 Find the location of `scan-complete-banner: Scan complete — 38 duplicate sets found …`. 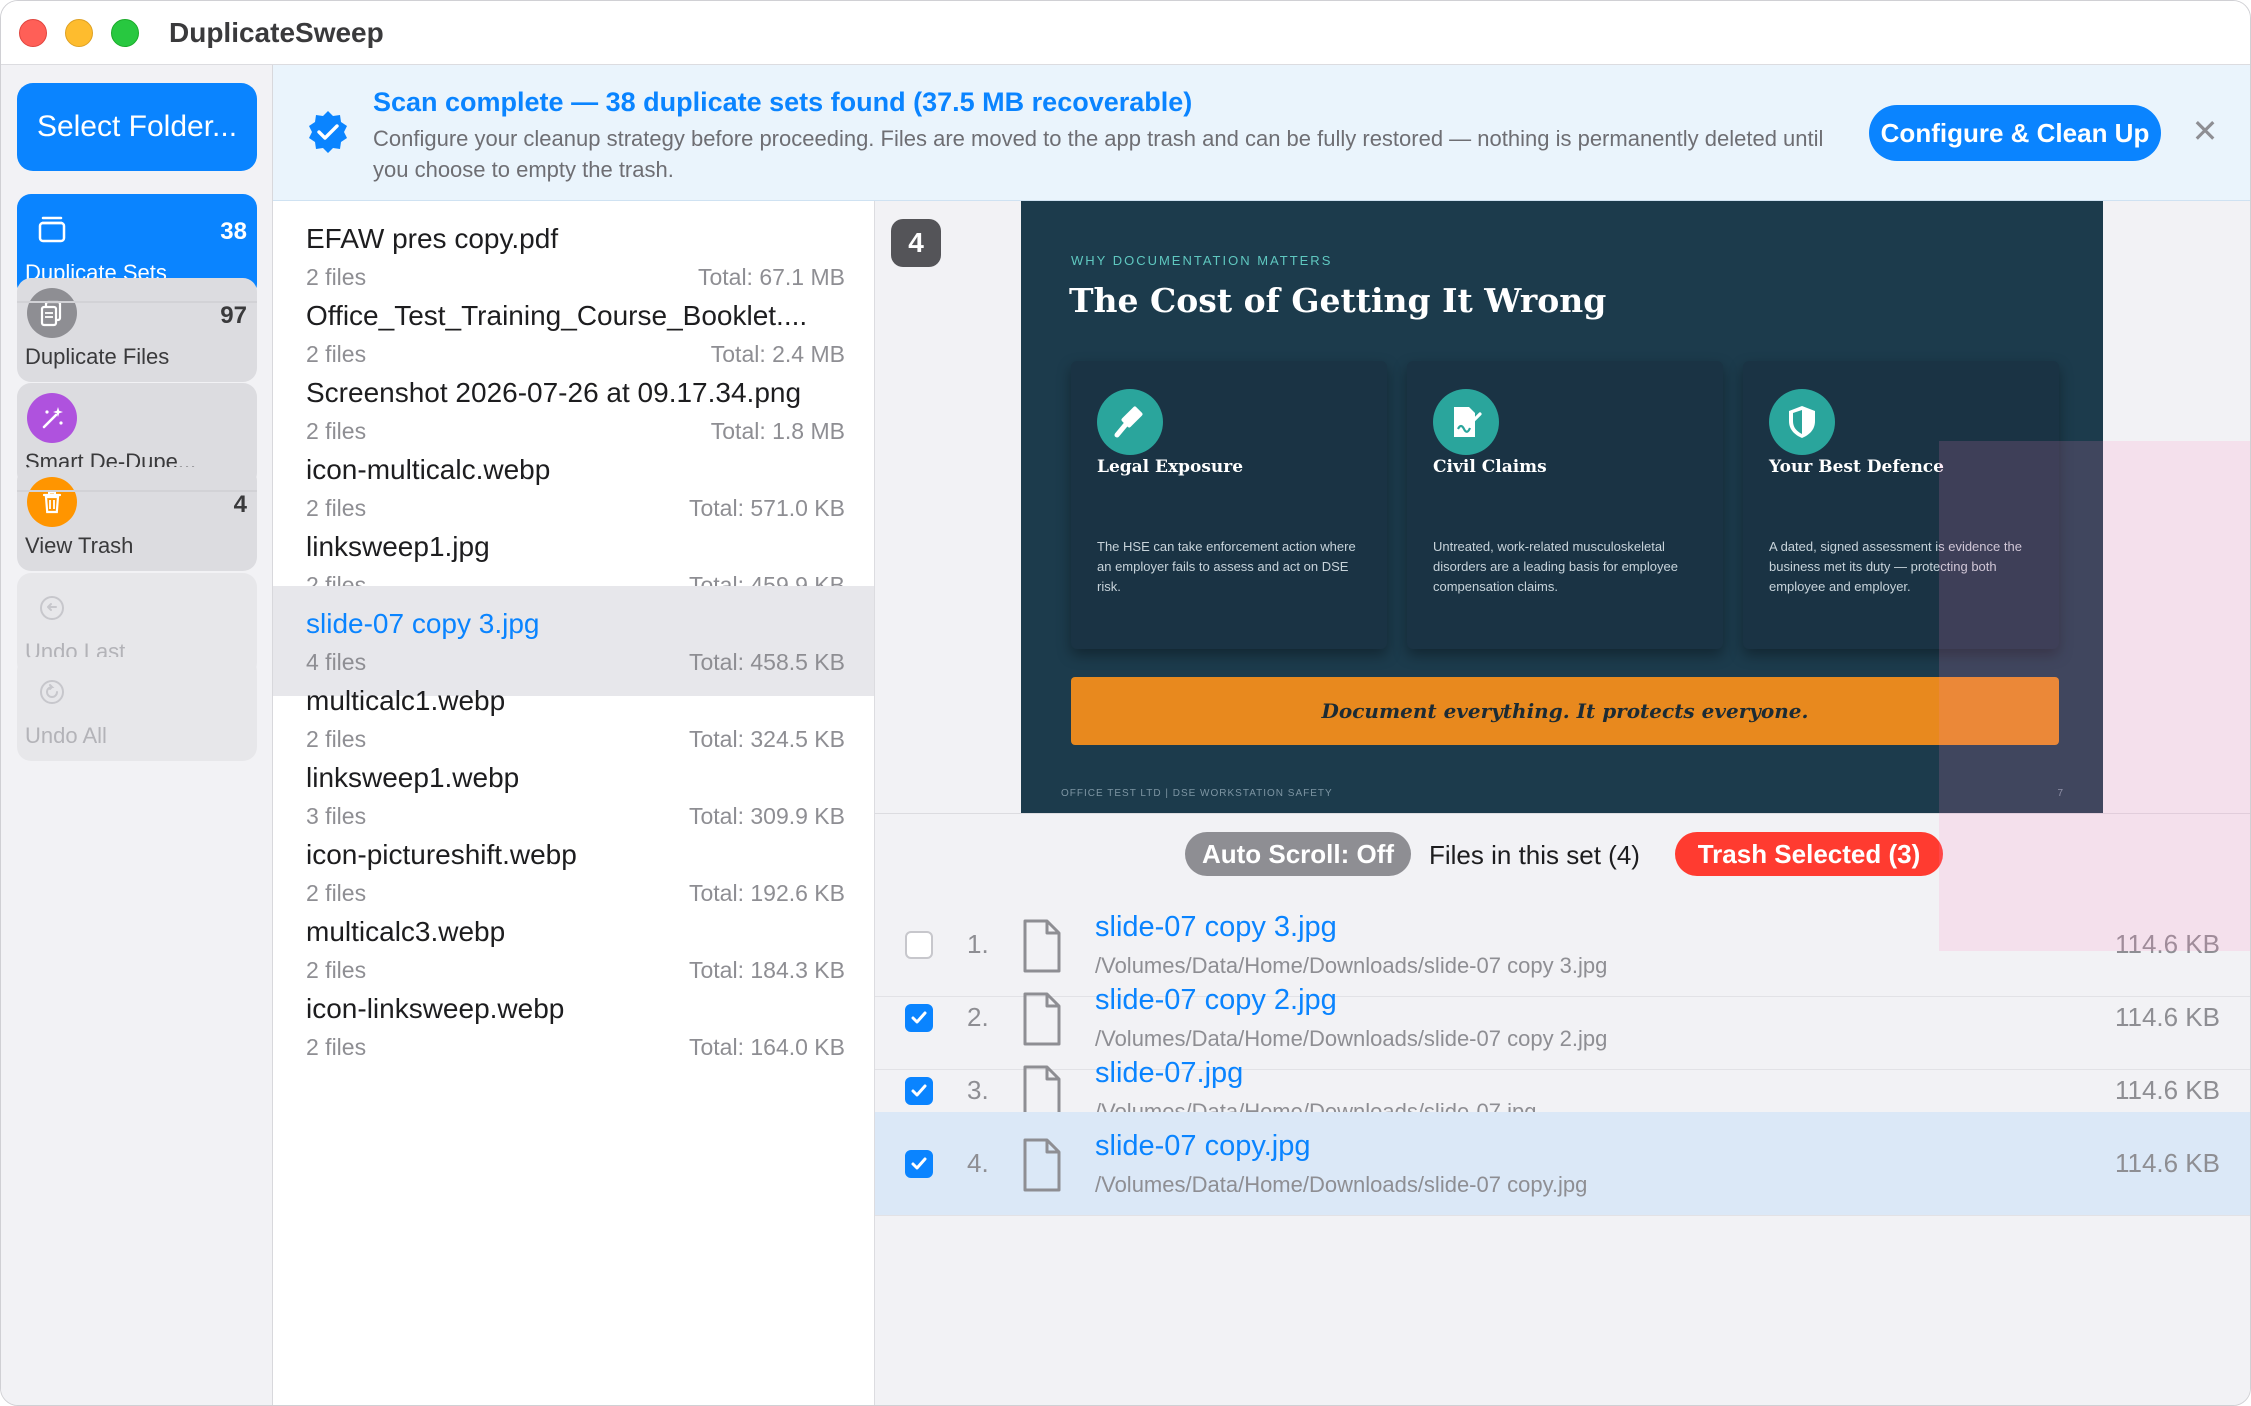

scan-complete-banner: Scan complete — 38 duplicate sets found … is located at coordinates (1261, 133).